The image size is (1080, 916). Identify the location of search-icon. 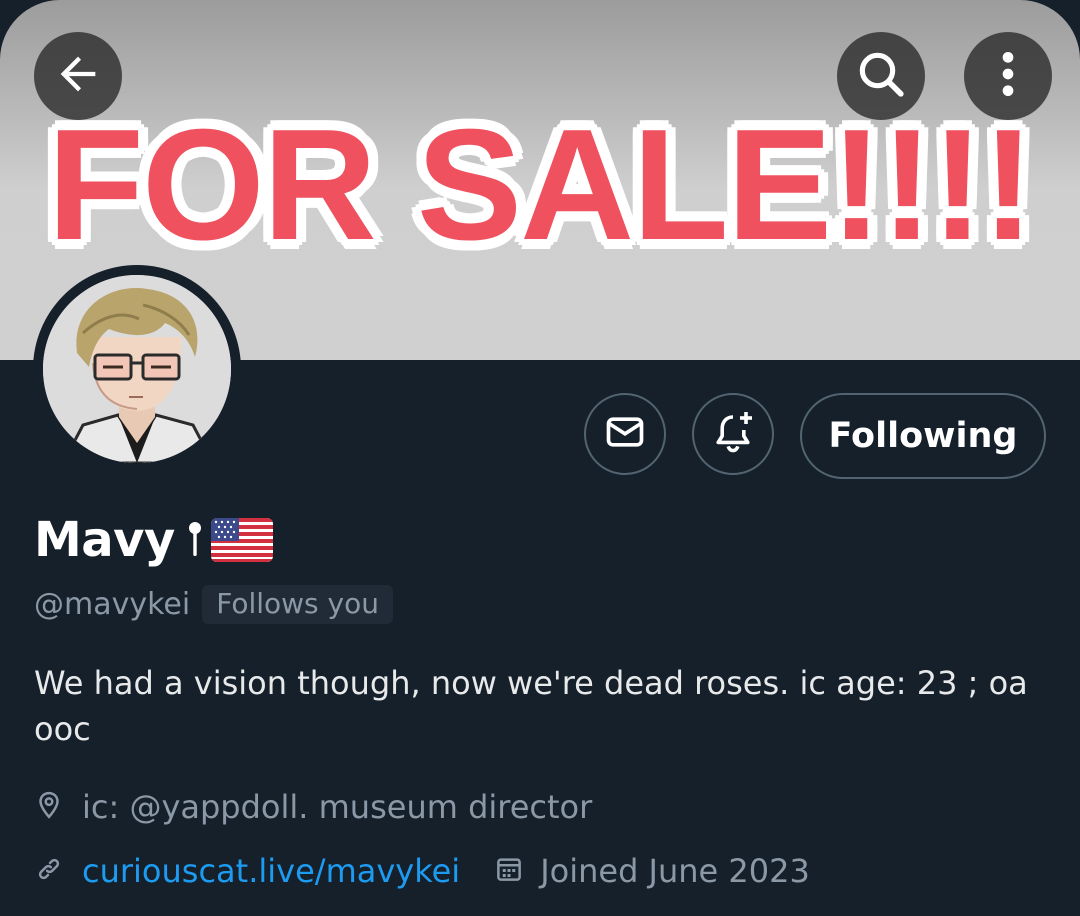
(881, 76).